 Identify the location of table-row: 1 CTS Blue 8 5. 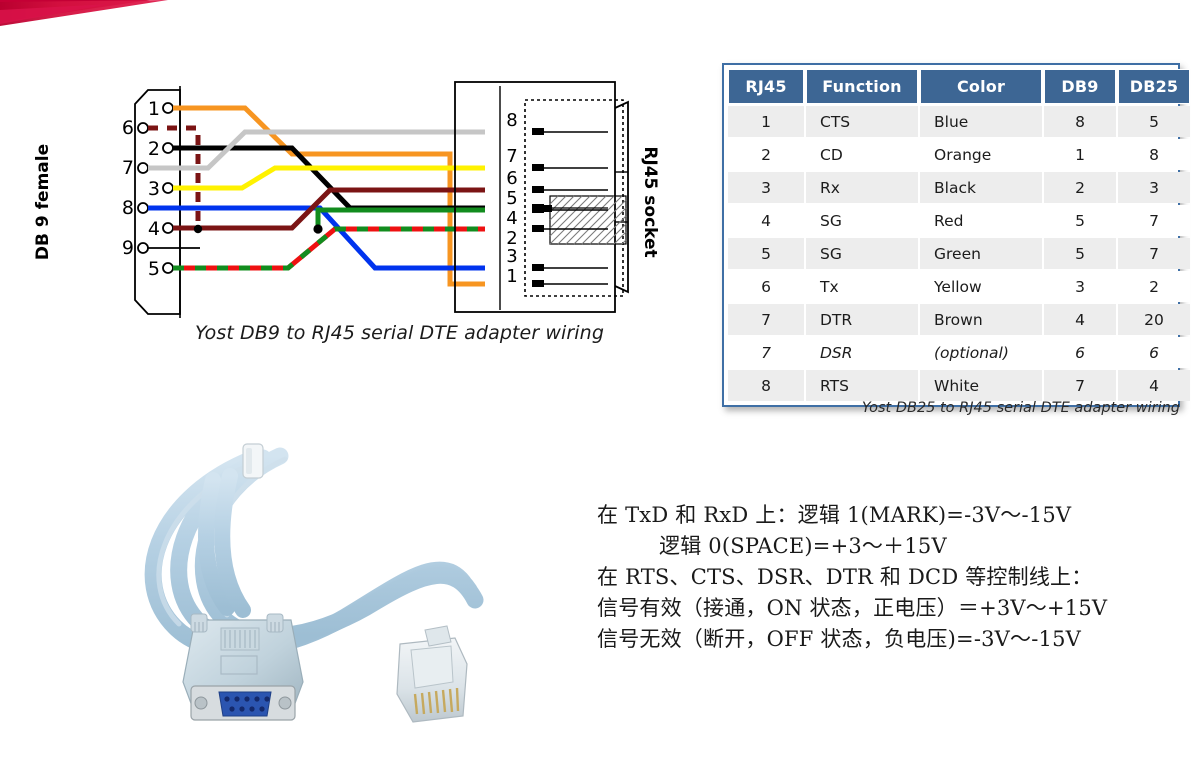
(959, 121).